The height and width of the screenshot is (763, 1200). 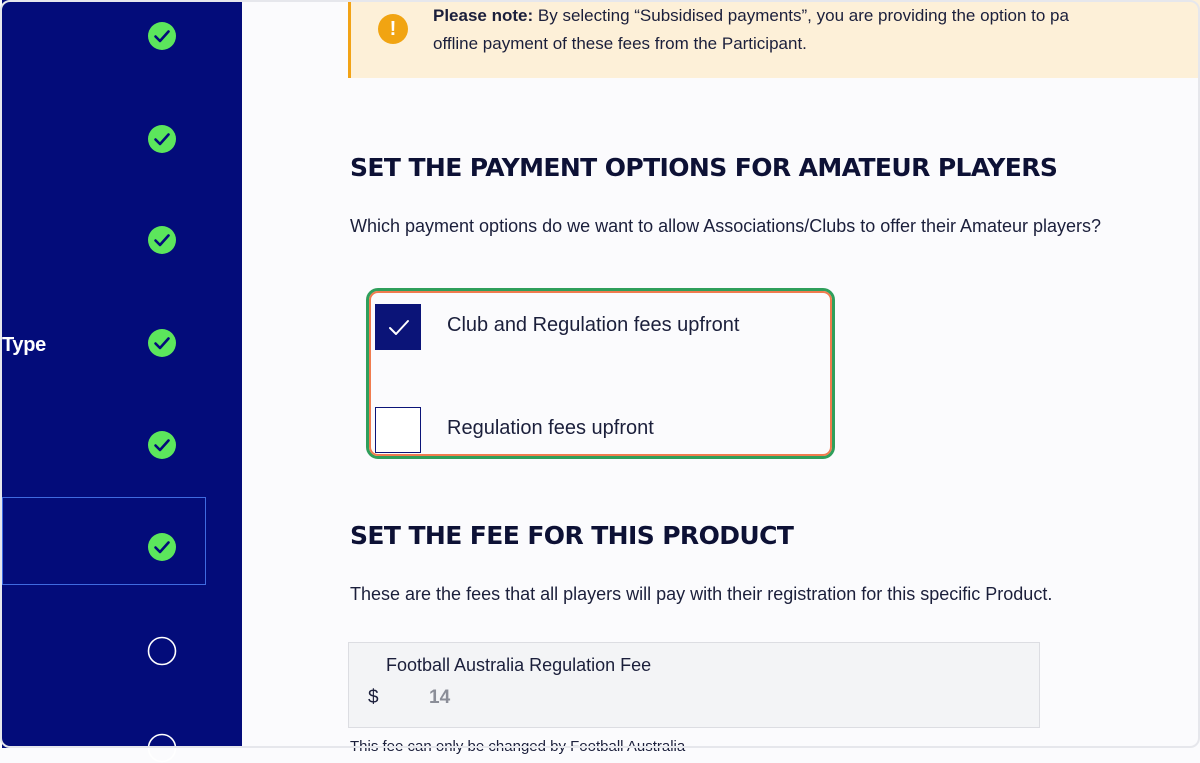 I want to click on fee-field-label: Football Australia Regulation Fee, so click(x=519, y=665).